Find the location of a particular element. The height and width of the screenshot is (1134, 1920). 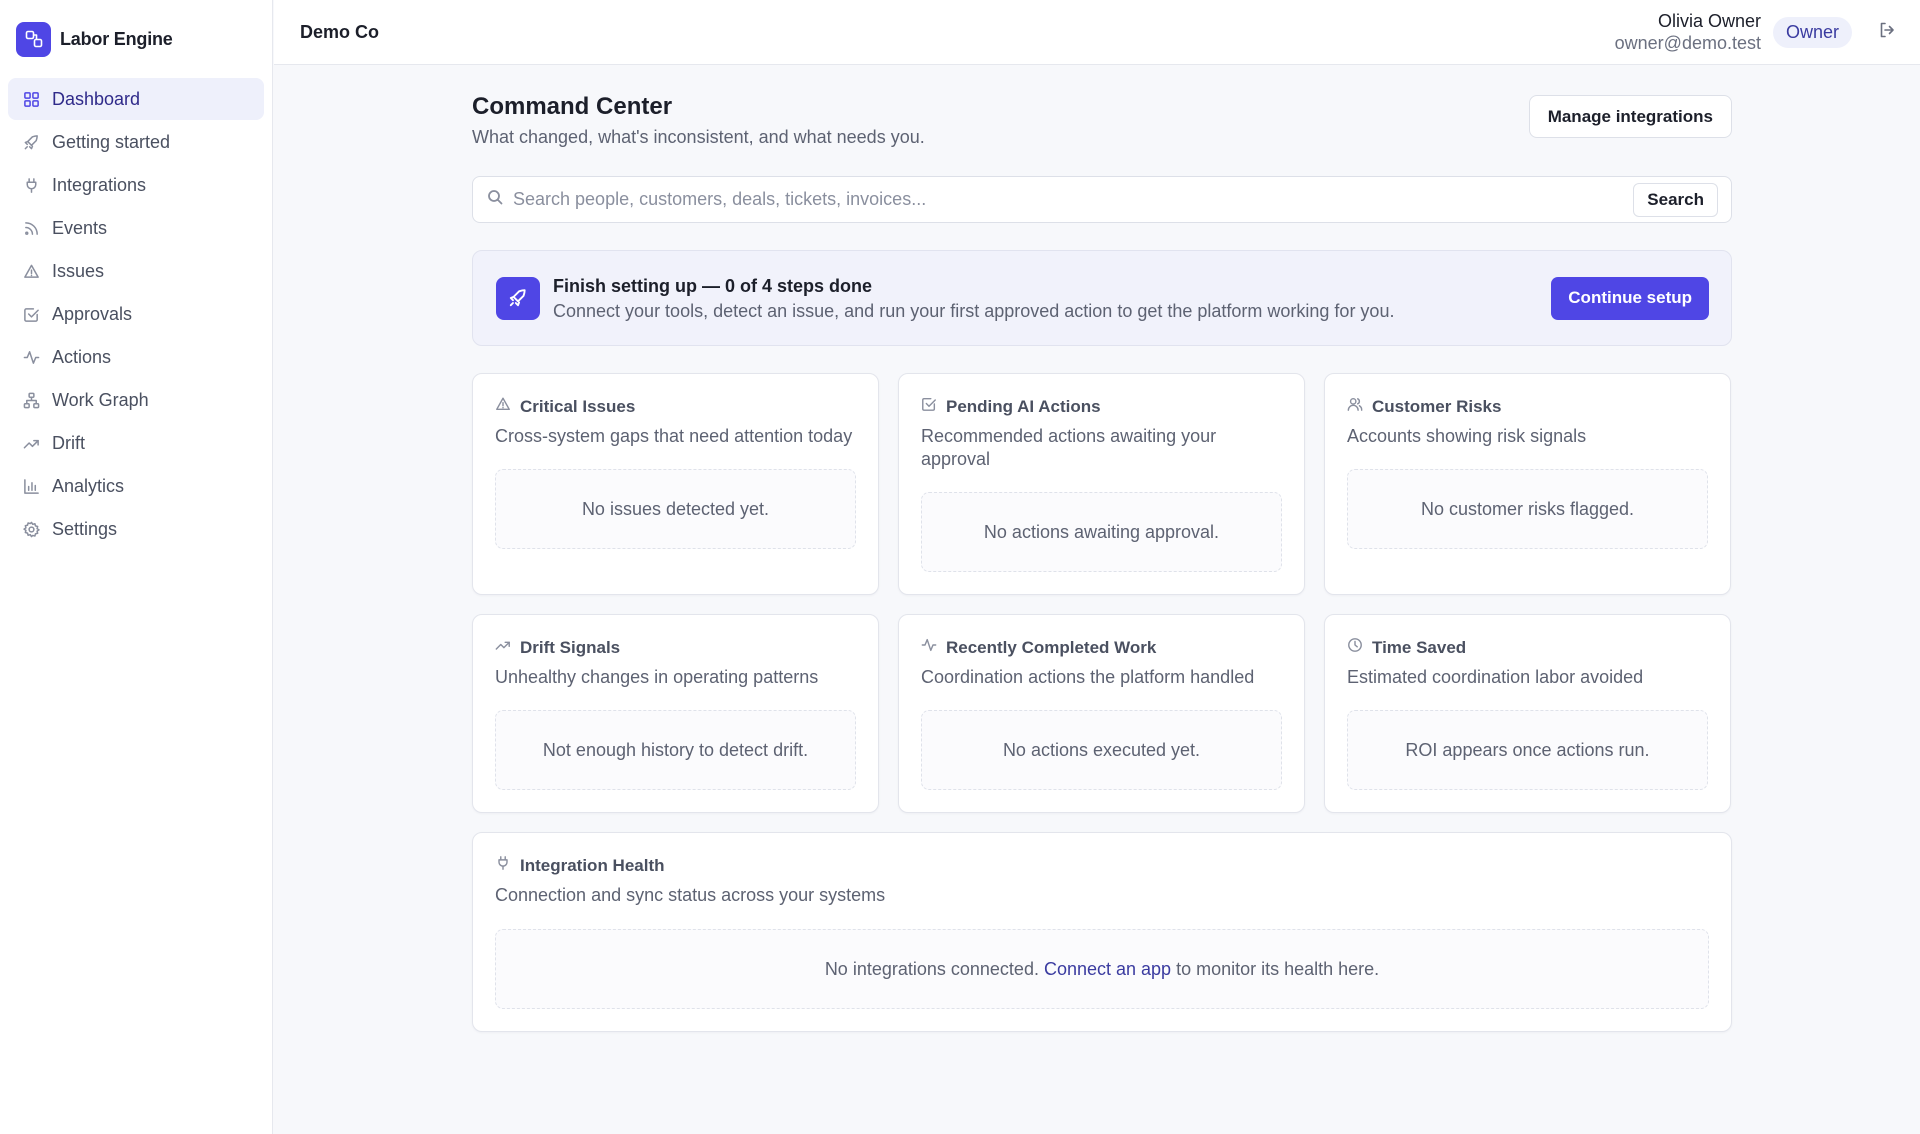

sidebar-item-dashboard: Dashboard is located at coordinates (136, 99).